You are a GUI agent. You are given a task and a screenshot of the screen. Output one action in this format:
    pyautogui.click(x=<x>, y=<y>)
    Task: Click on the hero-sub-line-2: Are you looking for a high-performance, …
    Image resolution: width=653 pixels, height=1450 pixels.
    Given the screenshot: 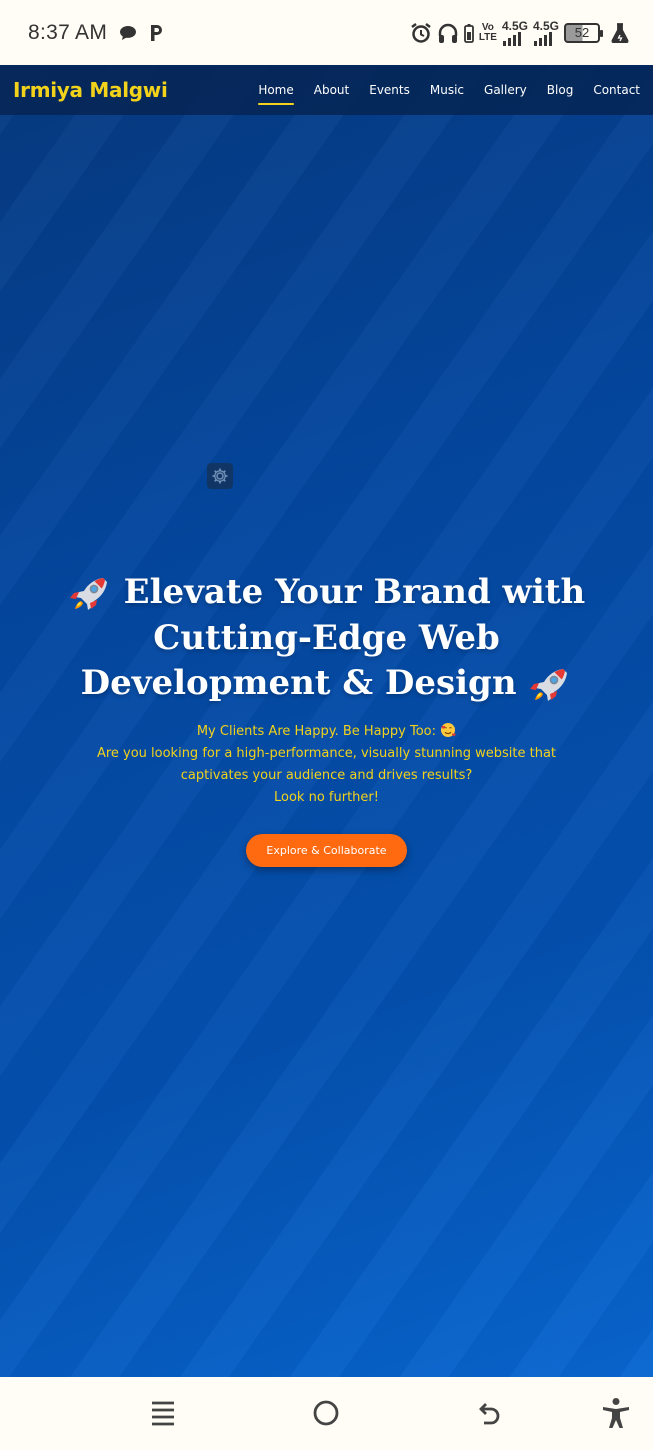 What is the action you would take?
    pyautogui.click(x=326, y=753)
    